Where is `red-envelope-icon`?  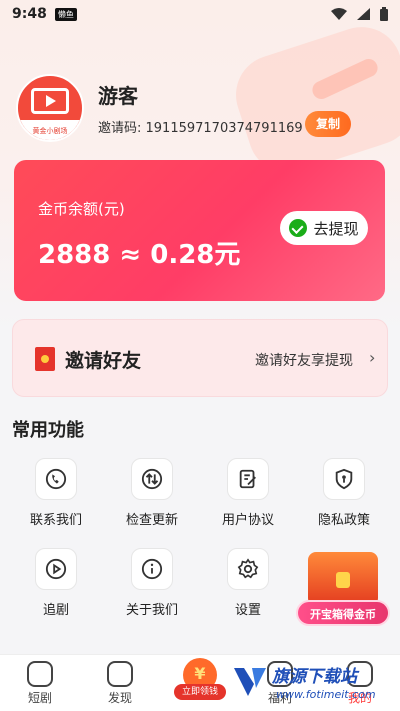 red-envelope-icon is located at coordinates (45, 359).